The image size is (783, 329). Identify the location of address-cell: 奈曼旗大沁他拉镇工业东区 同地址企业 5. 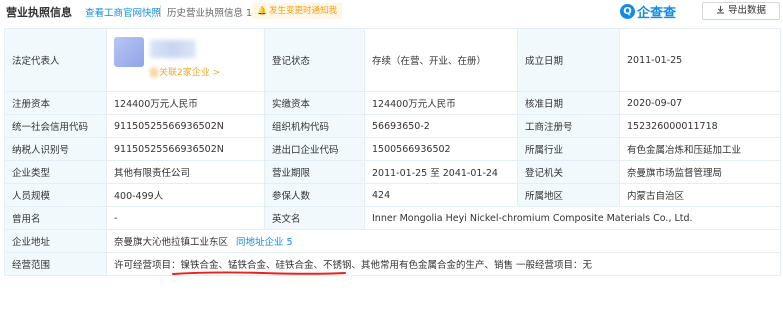
(443, 241).